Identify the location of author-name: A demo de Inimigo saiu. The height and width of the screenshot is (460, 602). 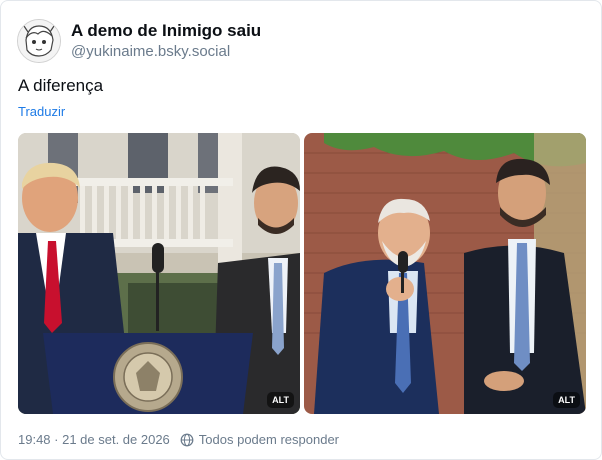
(166, 31).